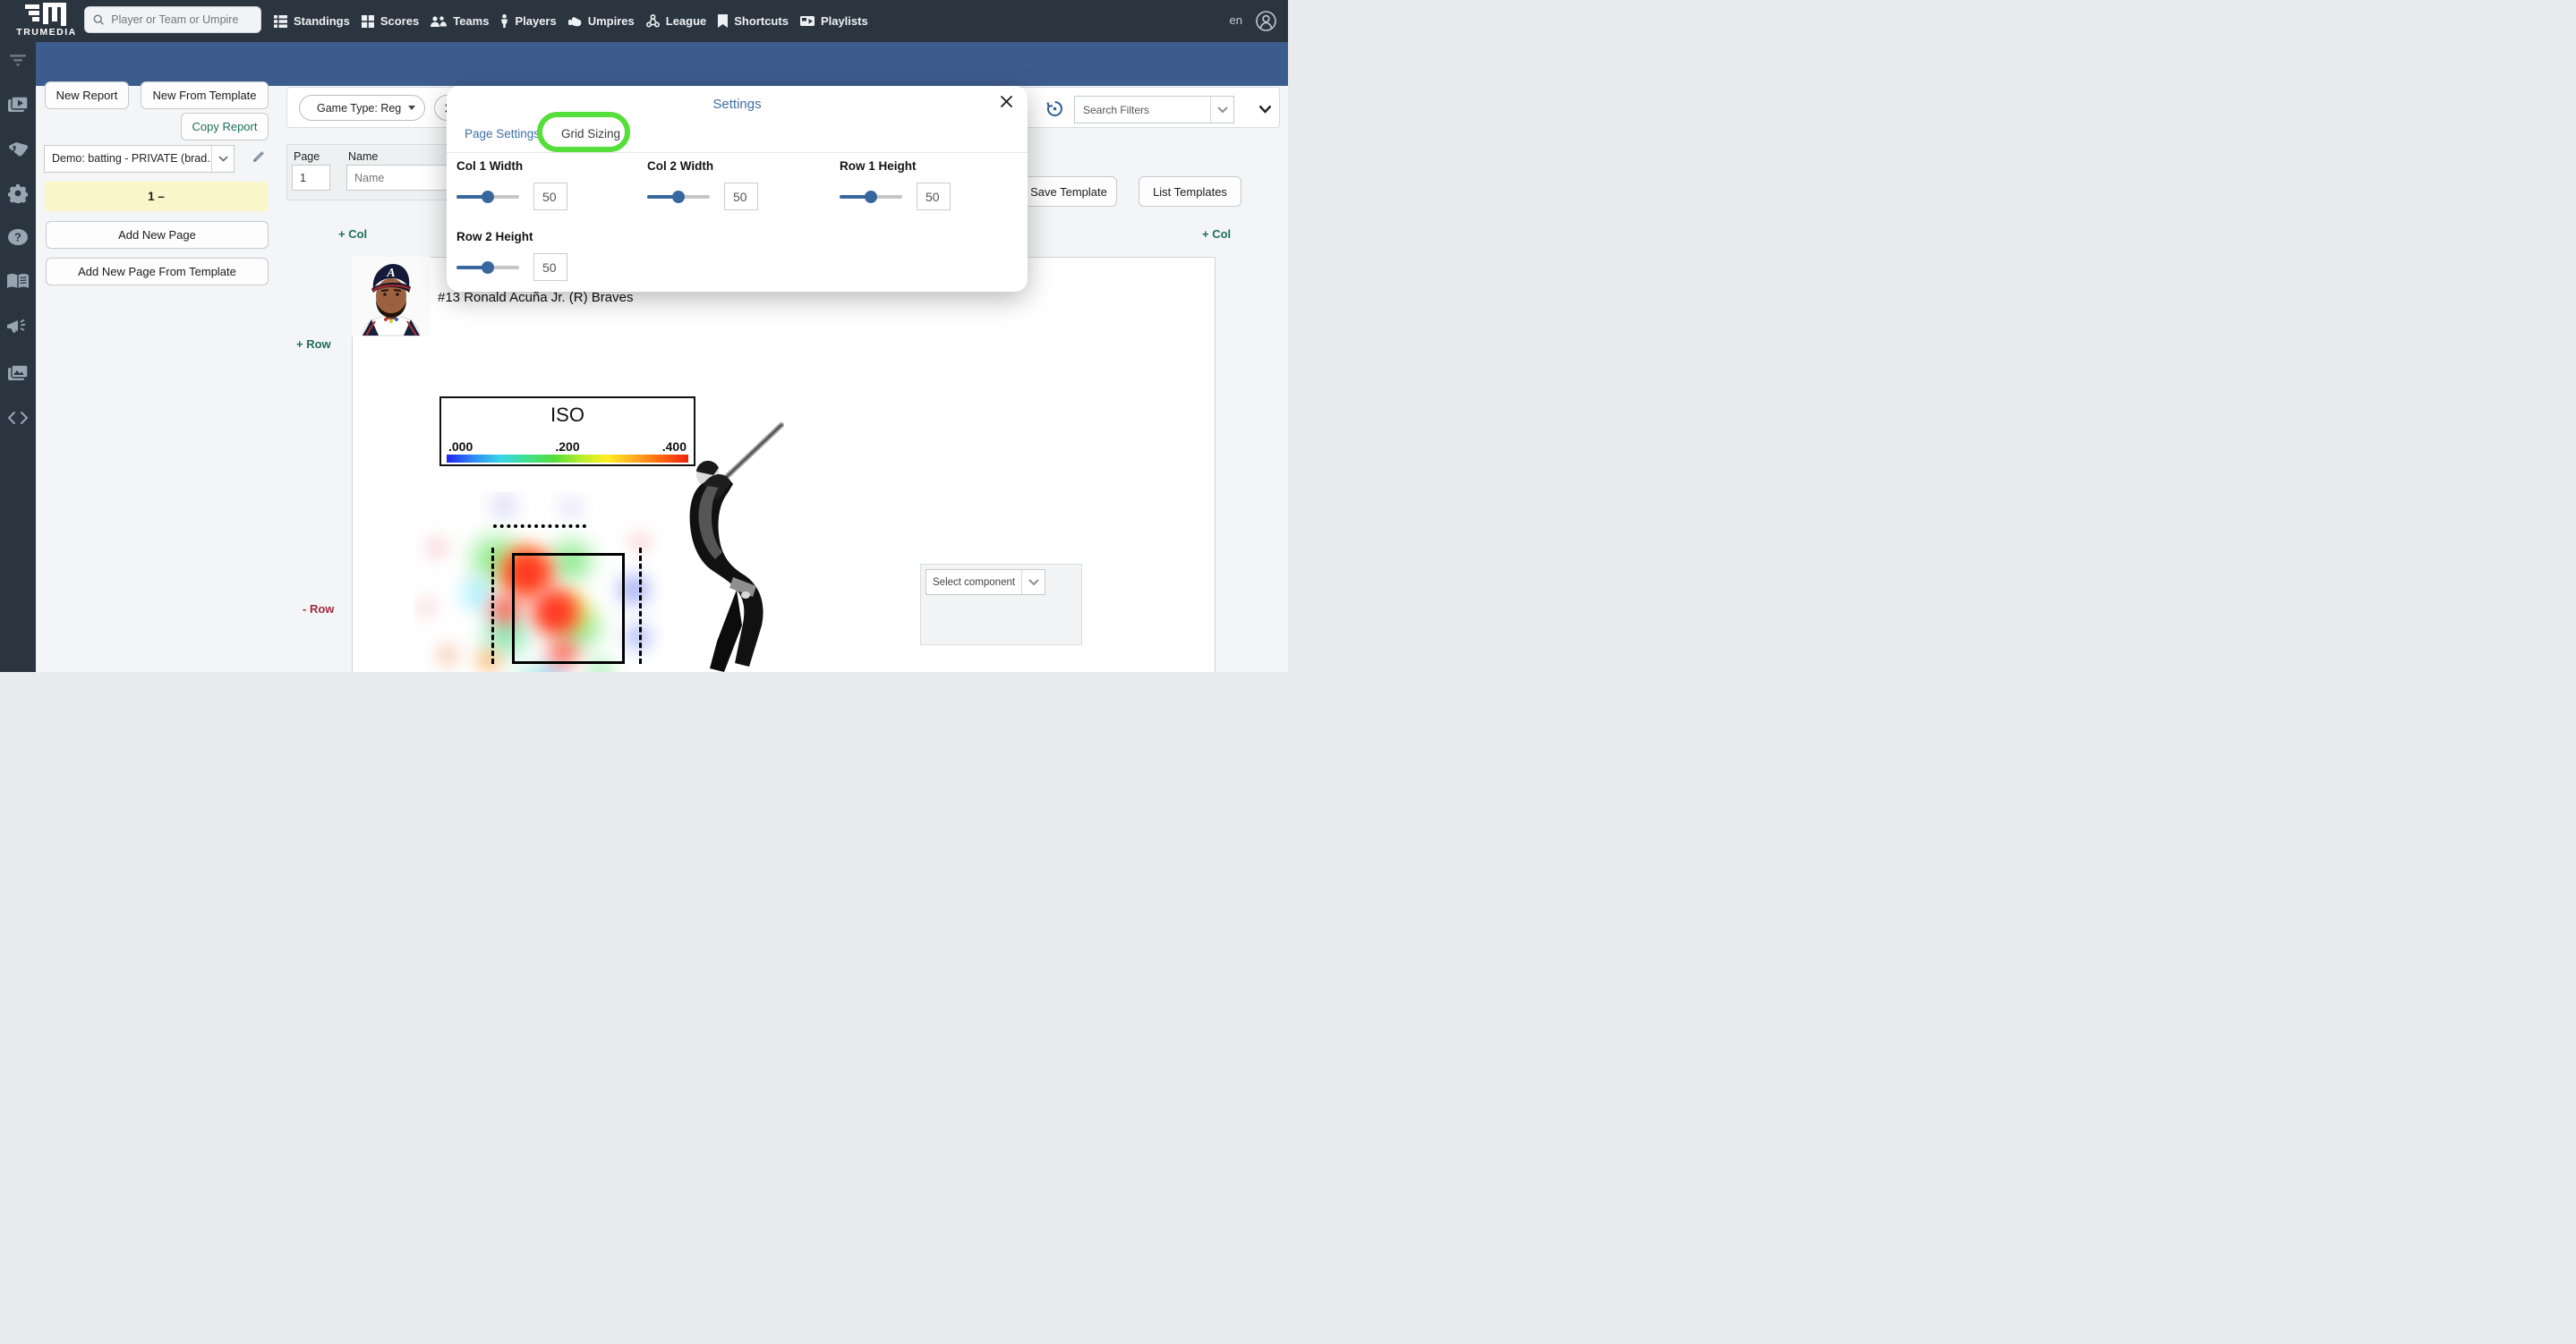  What do you see at coordinates (18, 105) in the screenshot?
I see `video-library-icon` at bounding box center [18, 105].